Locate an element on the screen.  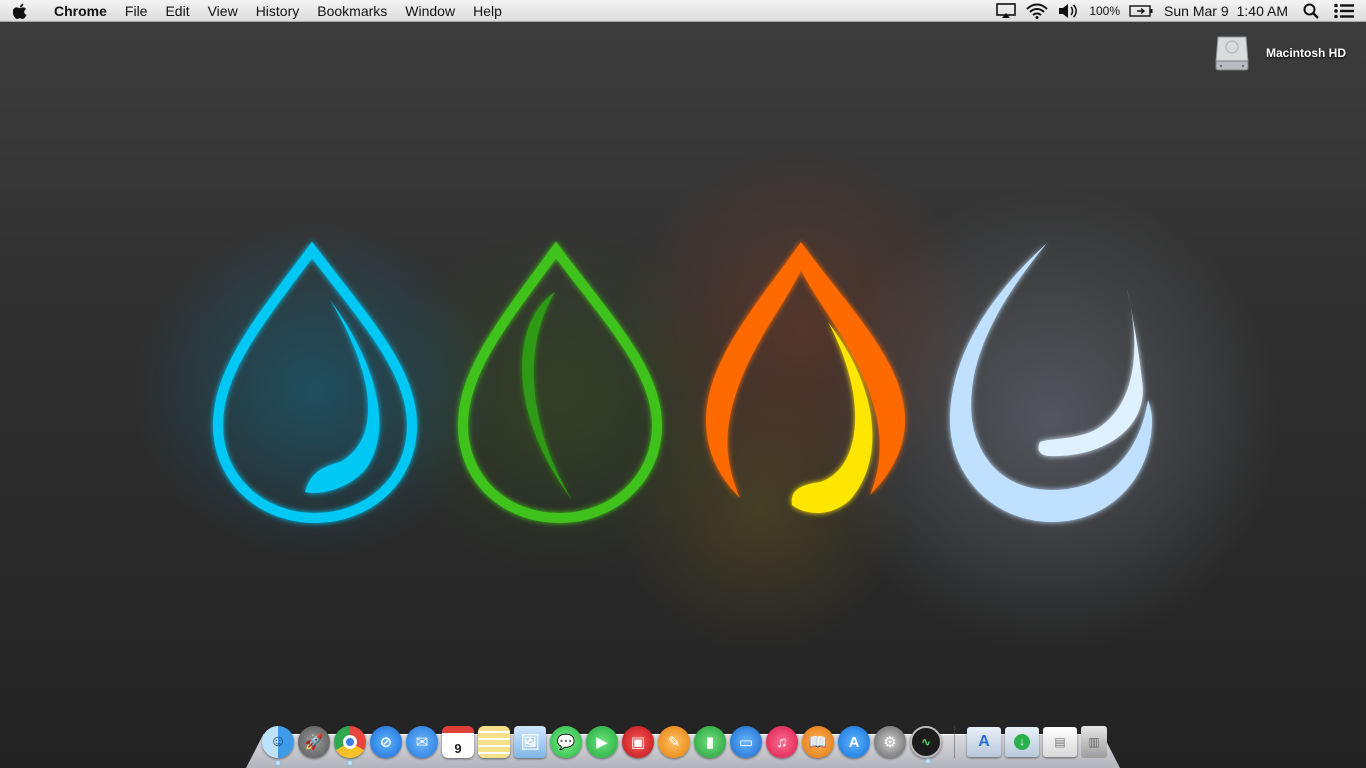
volume-icon is located at coordinates (1068, 11).